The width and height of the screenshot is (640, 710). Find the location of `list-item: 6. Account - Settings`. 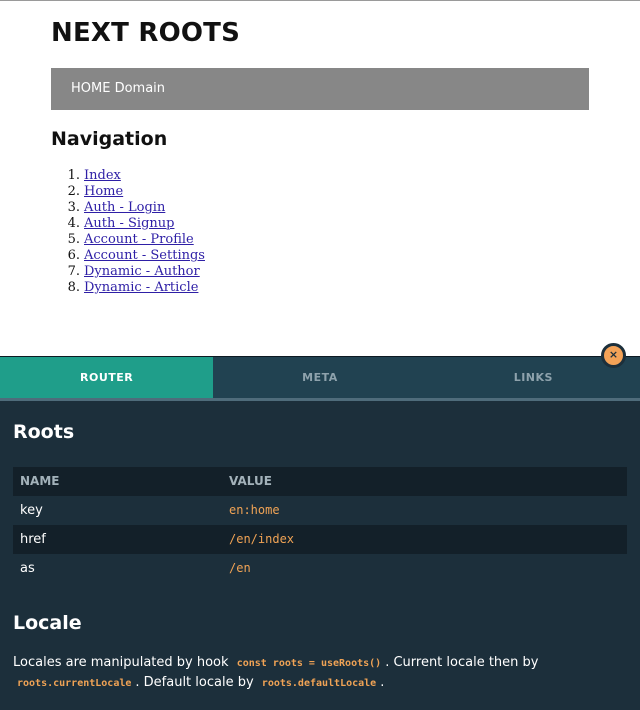

list-item: 6. Account - Settings is located at coordinates (128, 256).